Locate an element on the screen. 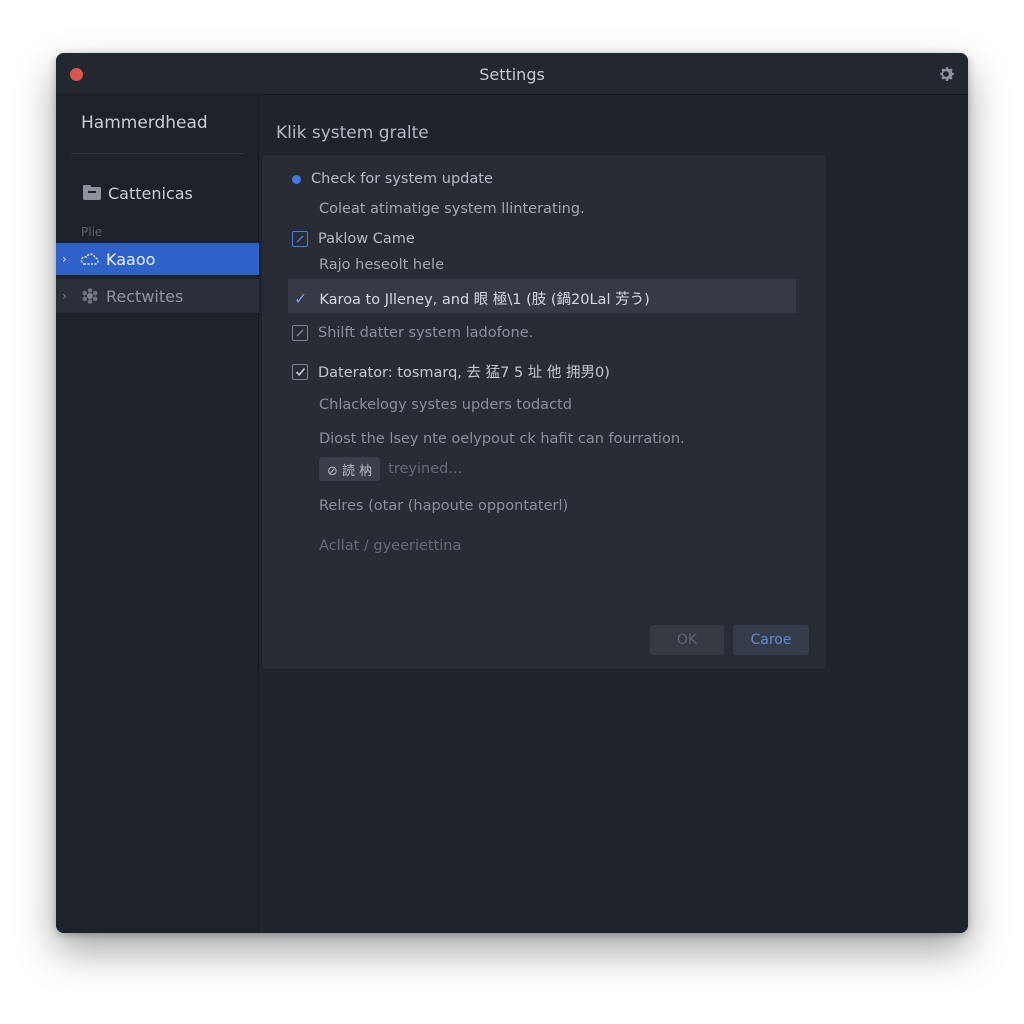  option-description-text: Rajo heseolt hele is located at coordinates (381, 265).